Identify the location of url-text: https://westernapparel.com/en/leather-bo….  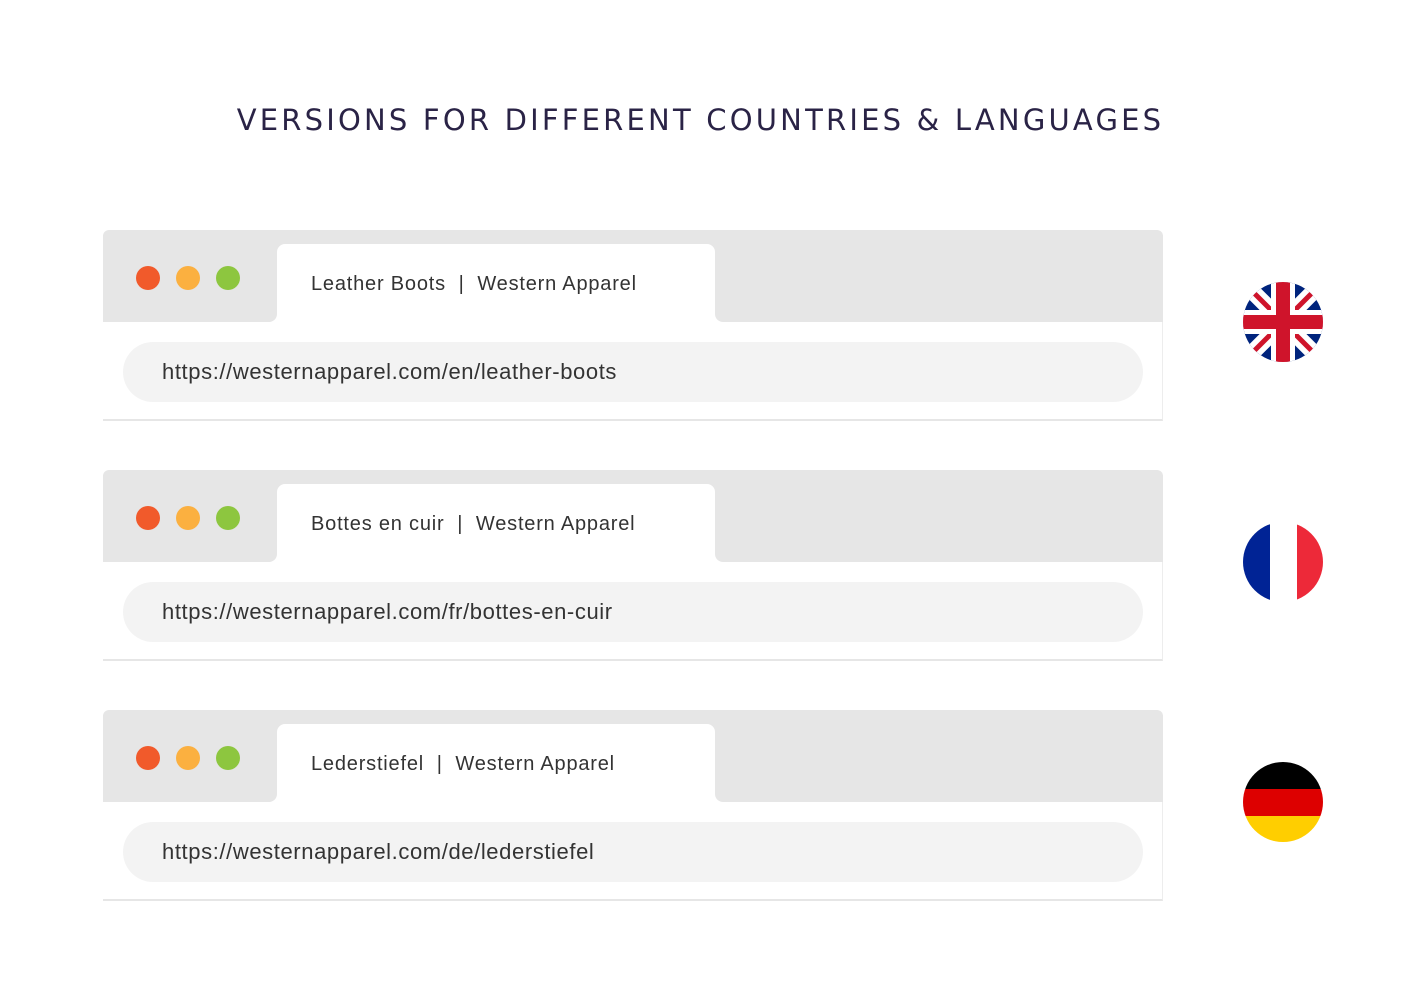
(390, 371).